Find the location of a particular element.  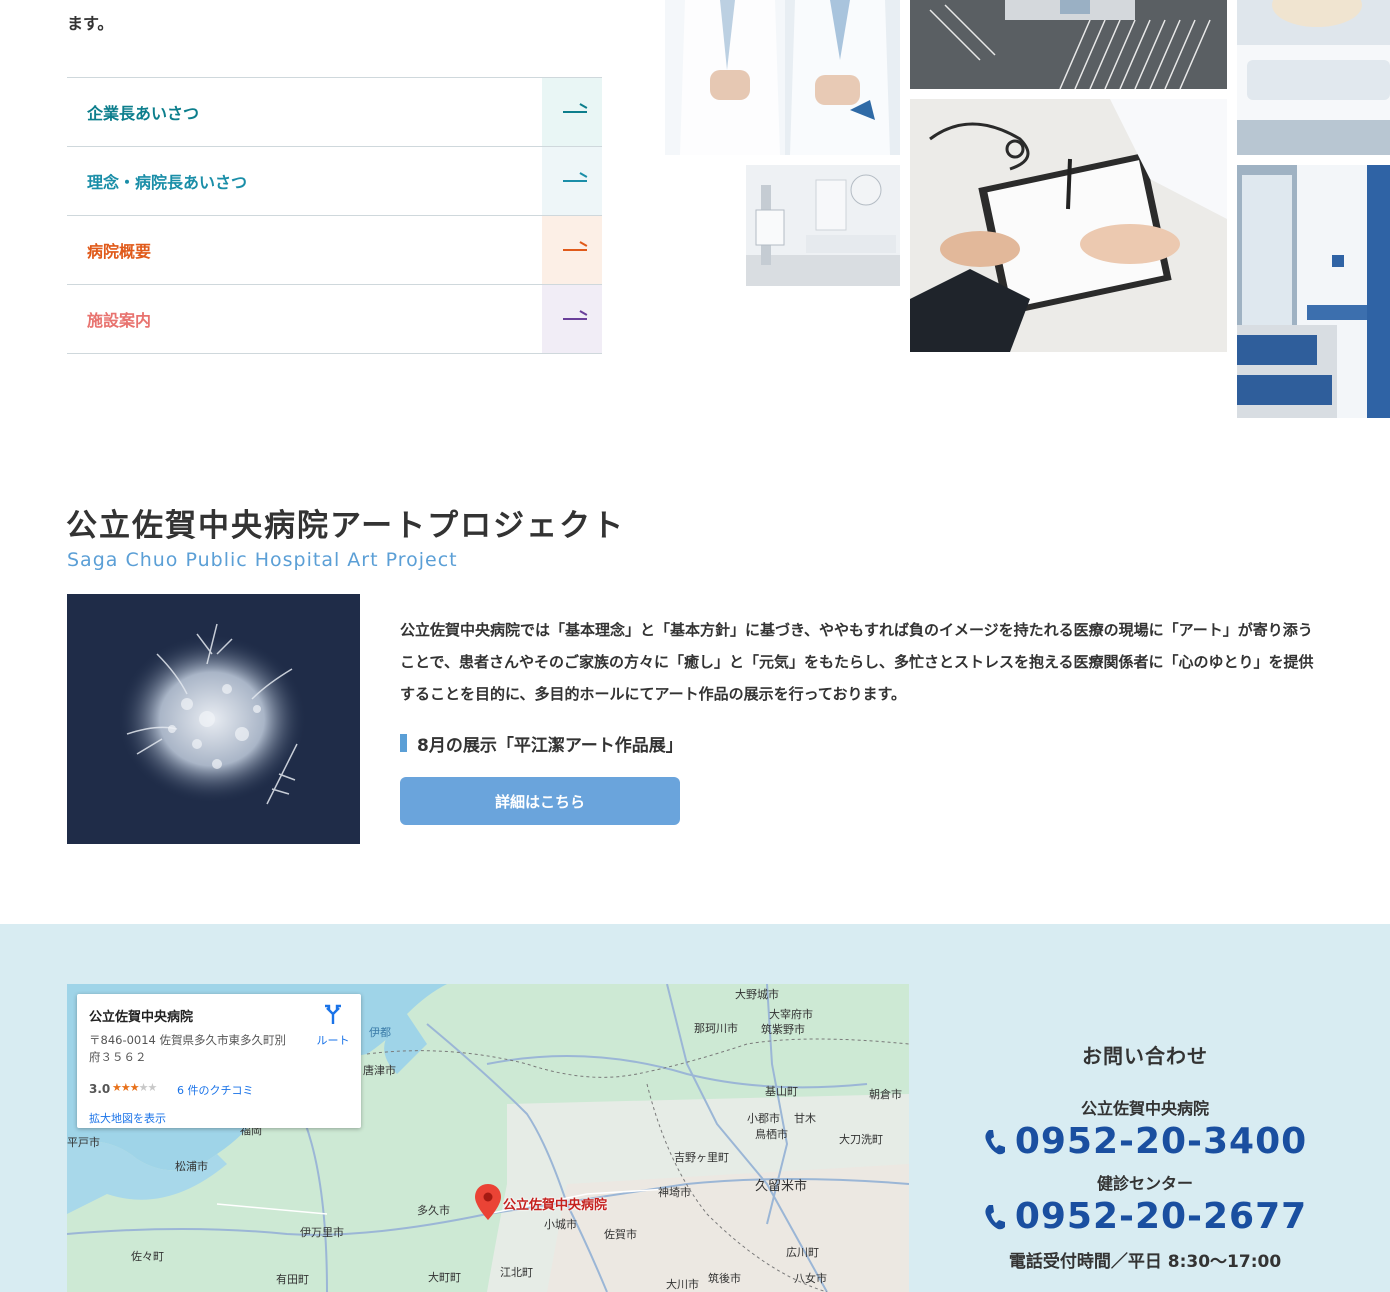

map-place-label: 神埼市 is located at coordinates (674, 1192).